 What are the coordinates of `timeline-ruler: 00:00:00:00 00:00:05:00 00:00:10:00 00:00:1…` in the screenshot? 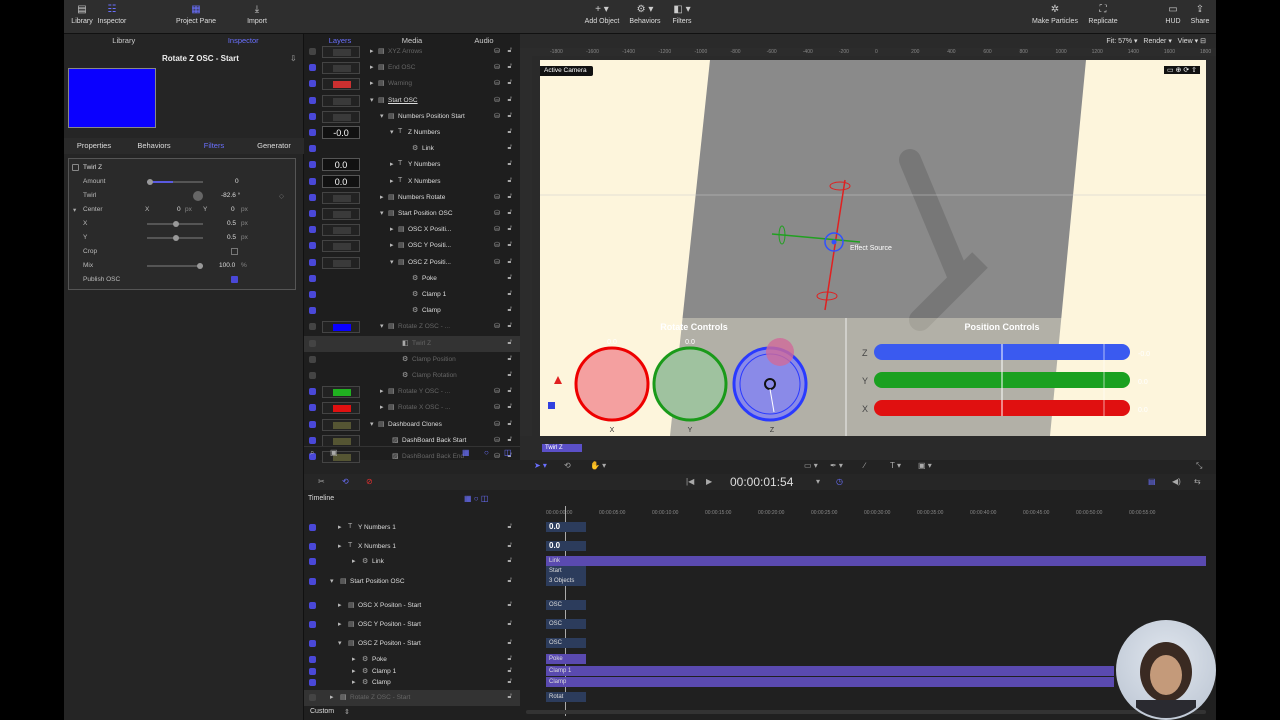 It's located at (880, 513).